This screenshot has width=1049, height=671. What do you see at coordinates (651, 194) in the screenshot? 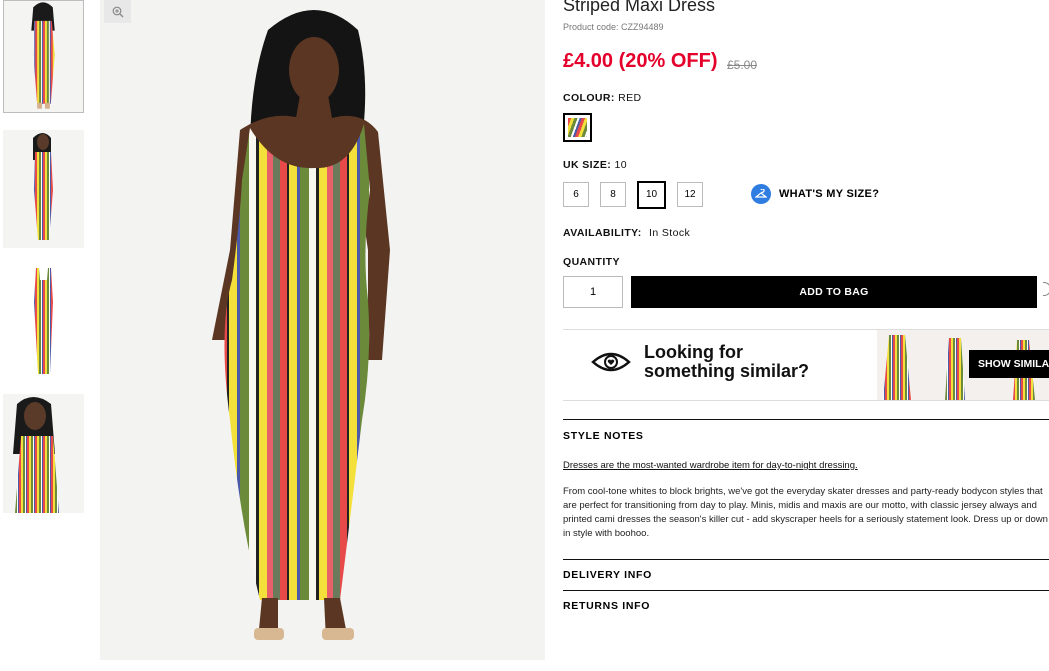
I see `size-option-10: 10` at bounding box center [651, 194].